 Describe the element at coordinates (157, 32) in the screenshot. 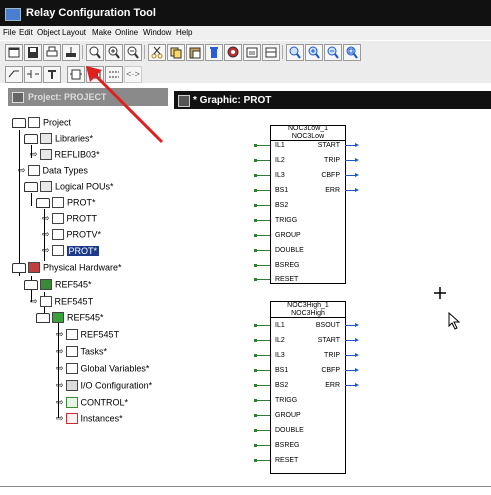

I see `menu-window: Window` at that location.